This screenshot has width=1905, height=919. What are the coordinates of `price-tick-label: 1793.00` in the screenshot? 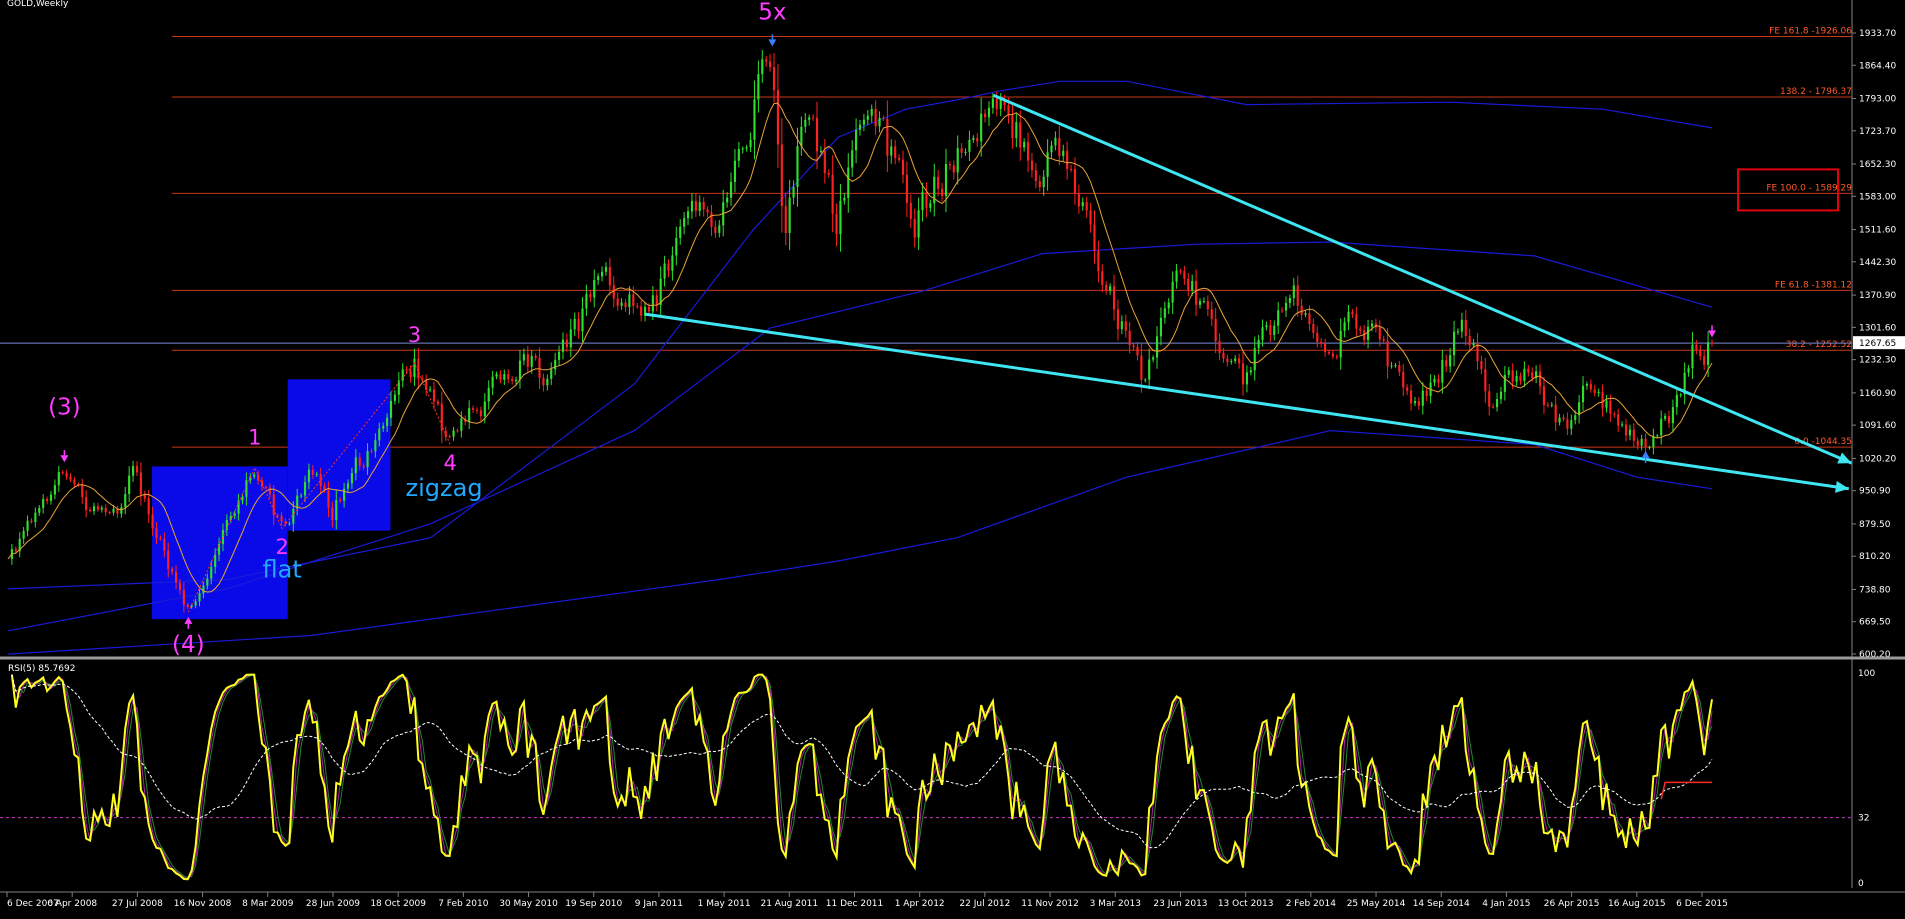 It's located at (1877, 100).